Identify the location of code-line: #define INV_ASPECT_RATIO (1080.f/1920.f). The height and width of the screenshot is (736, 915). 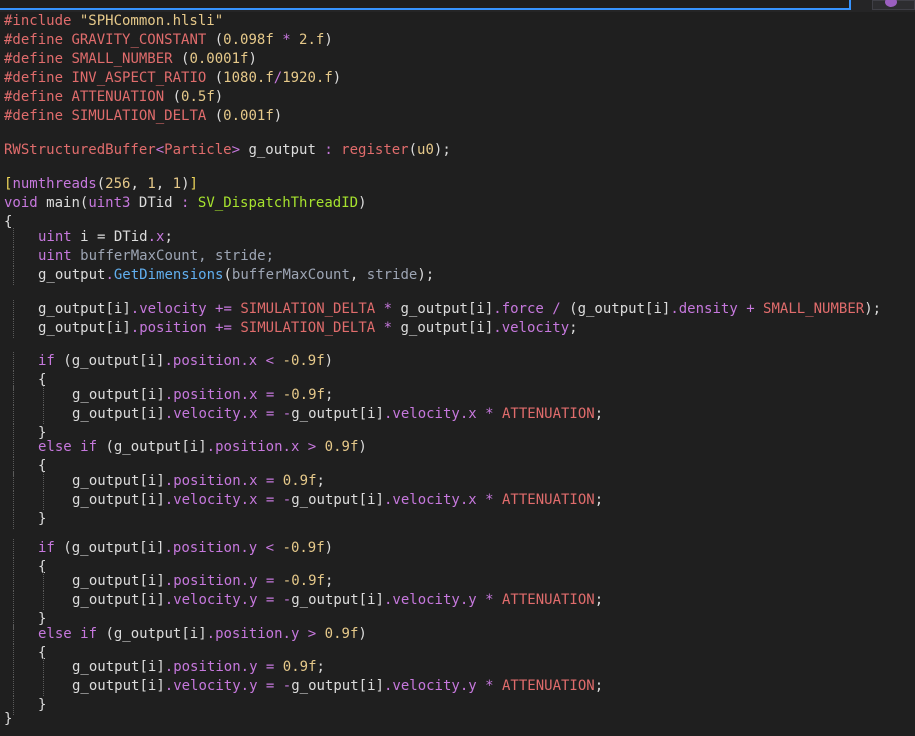
(172, 78).